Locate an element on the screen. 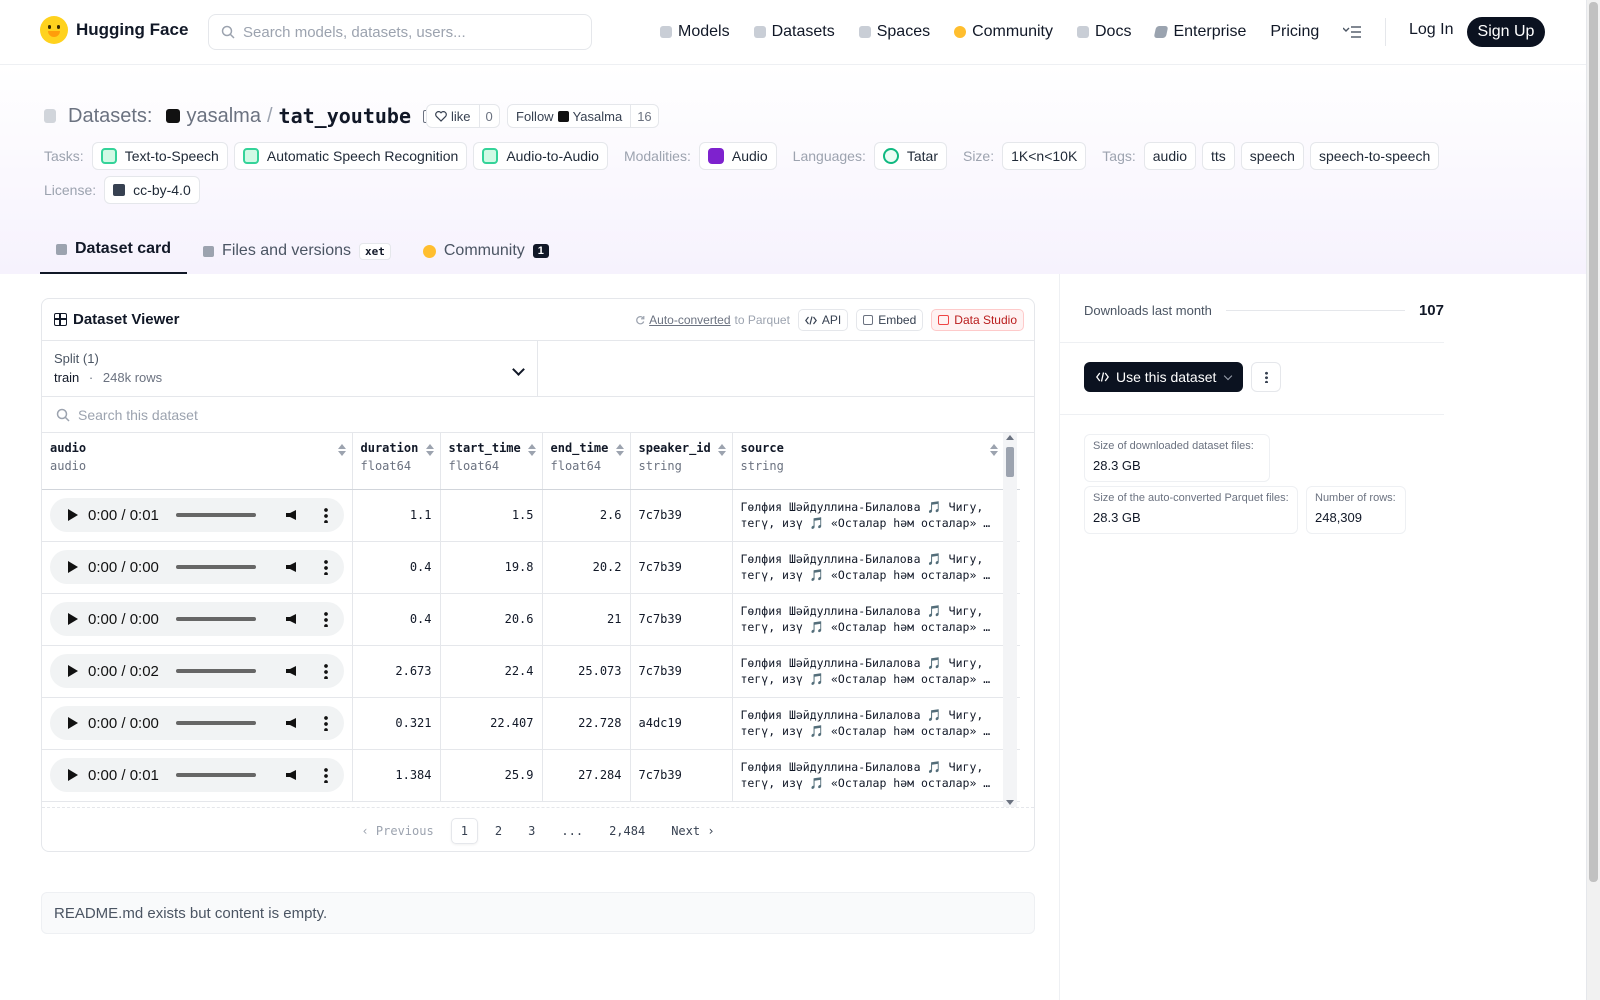  audio-time: 0:00 / 0:01 is located at coordinates (123, 775).